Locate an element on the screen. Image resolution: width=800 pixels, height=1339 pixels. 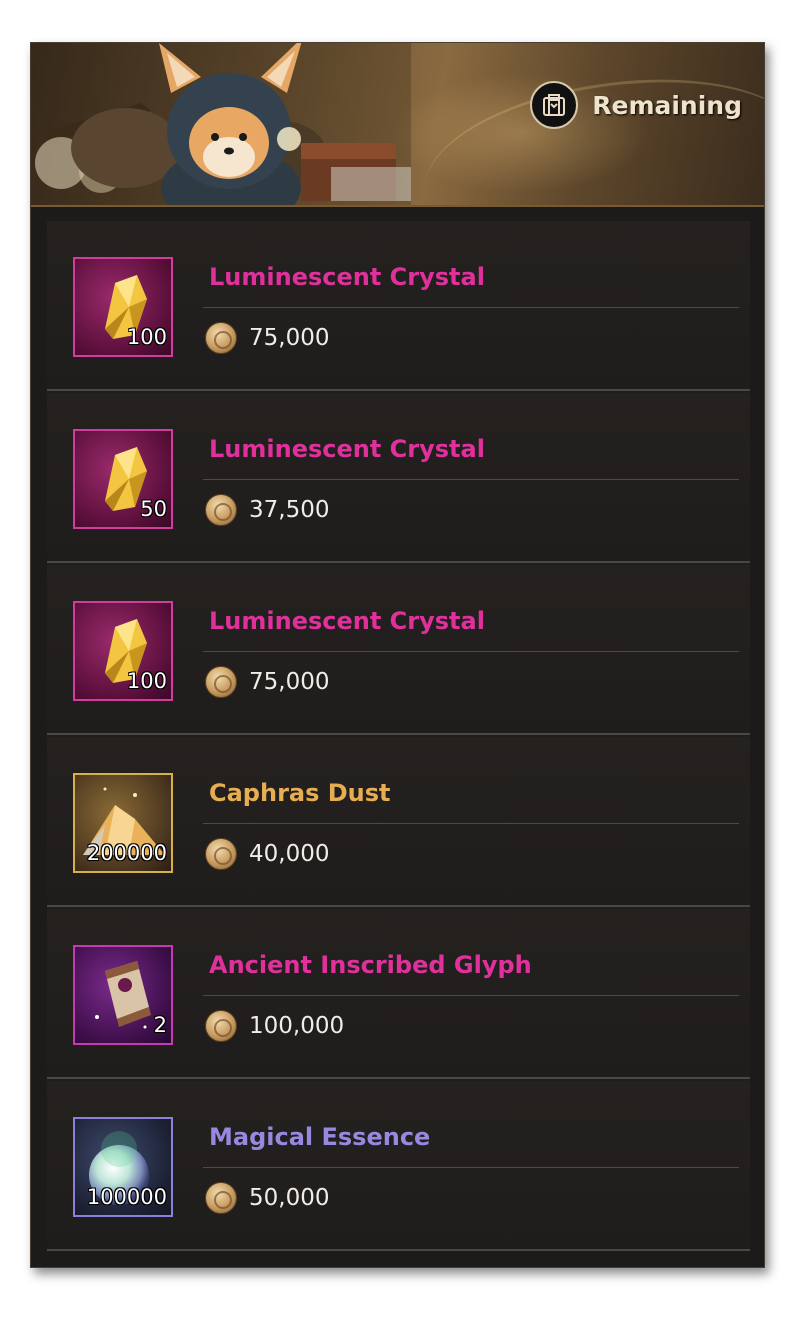
shop-banner: Remaining is located at coordinates (397, 125).